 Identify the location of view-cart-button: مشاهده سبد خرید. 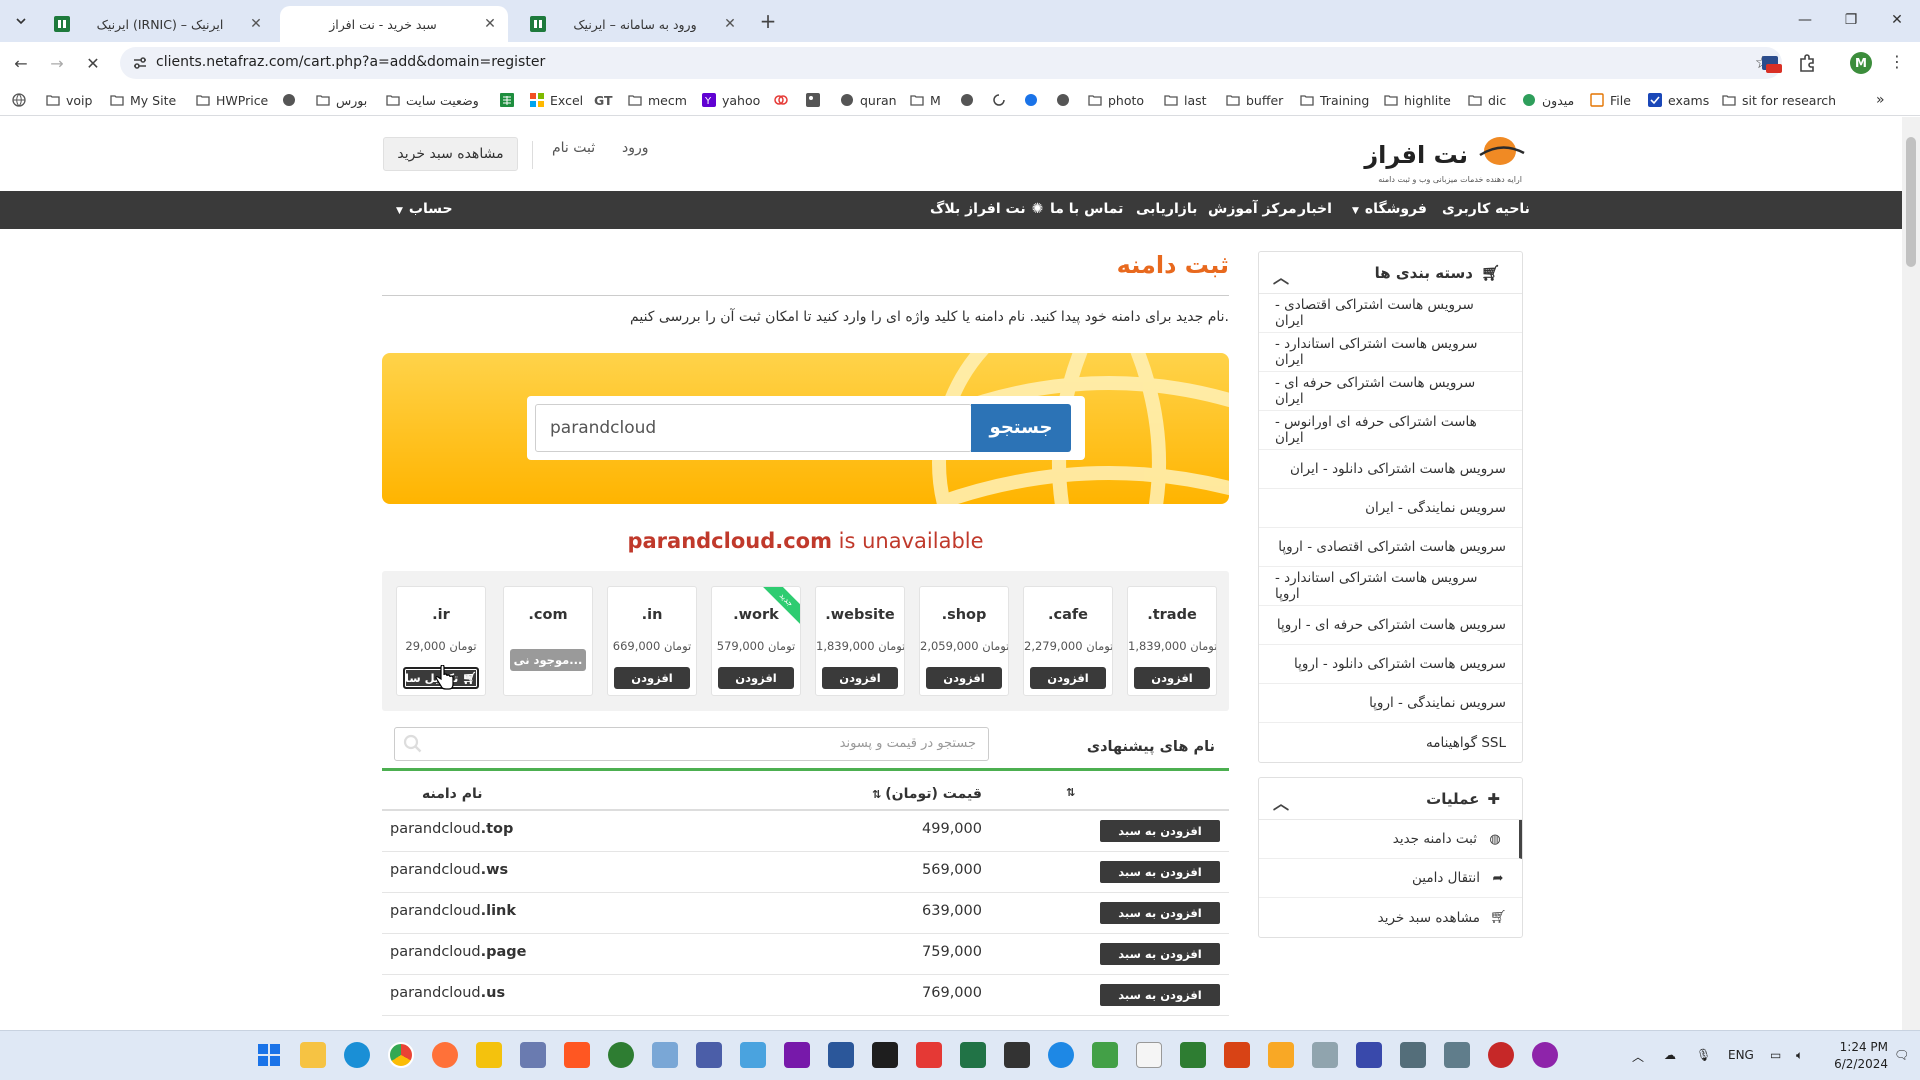
(450, 154).